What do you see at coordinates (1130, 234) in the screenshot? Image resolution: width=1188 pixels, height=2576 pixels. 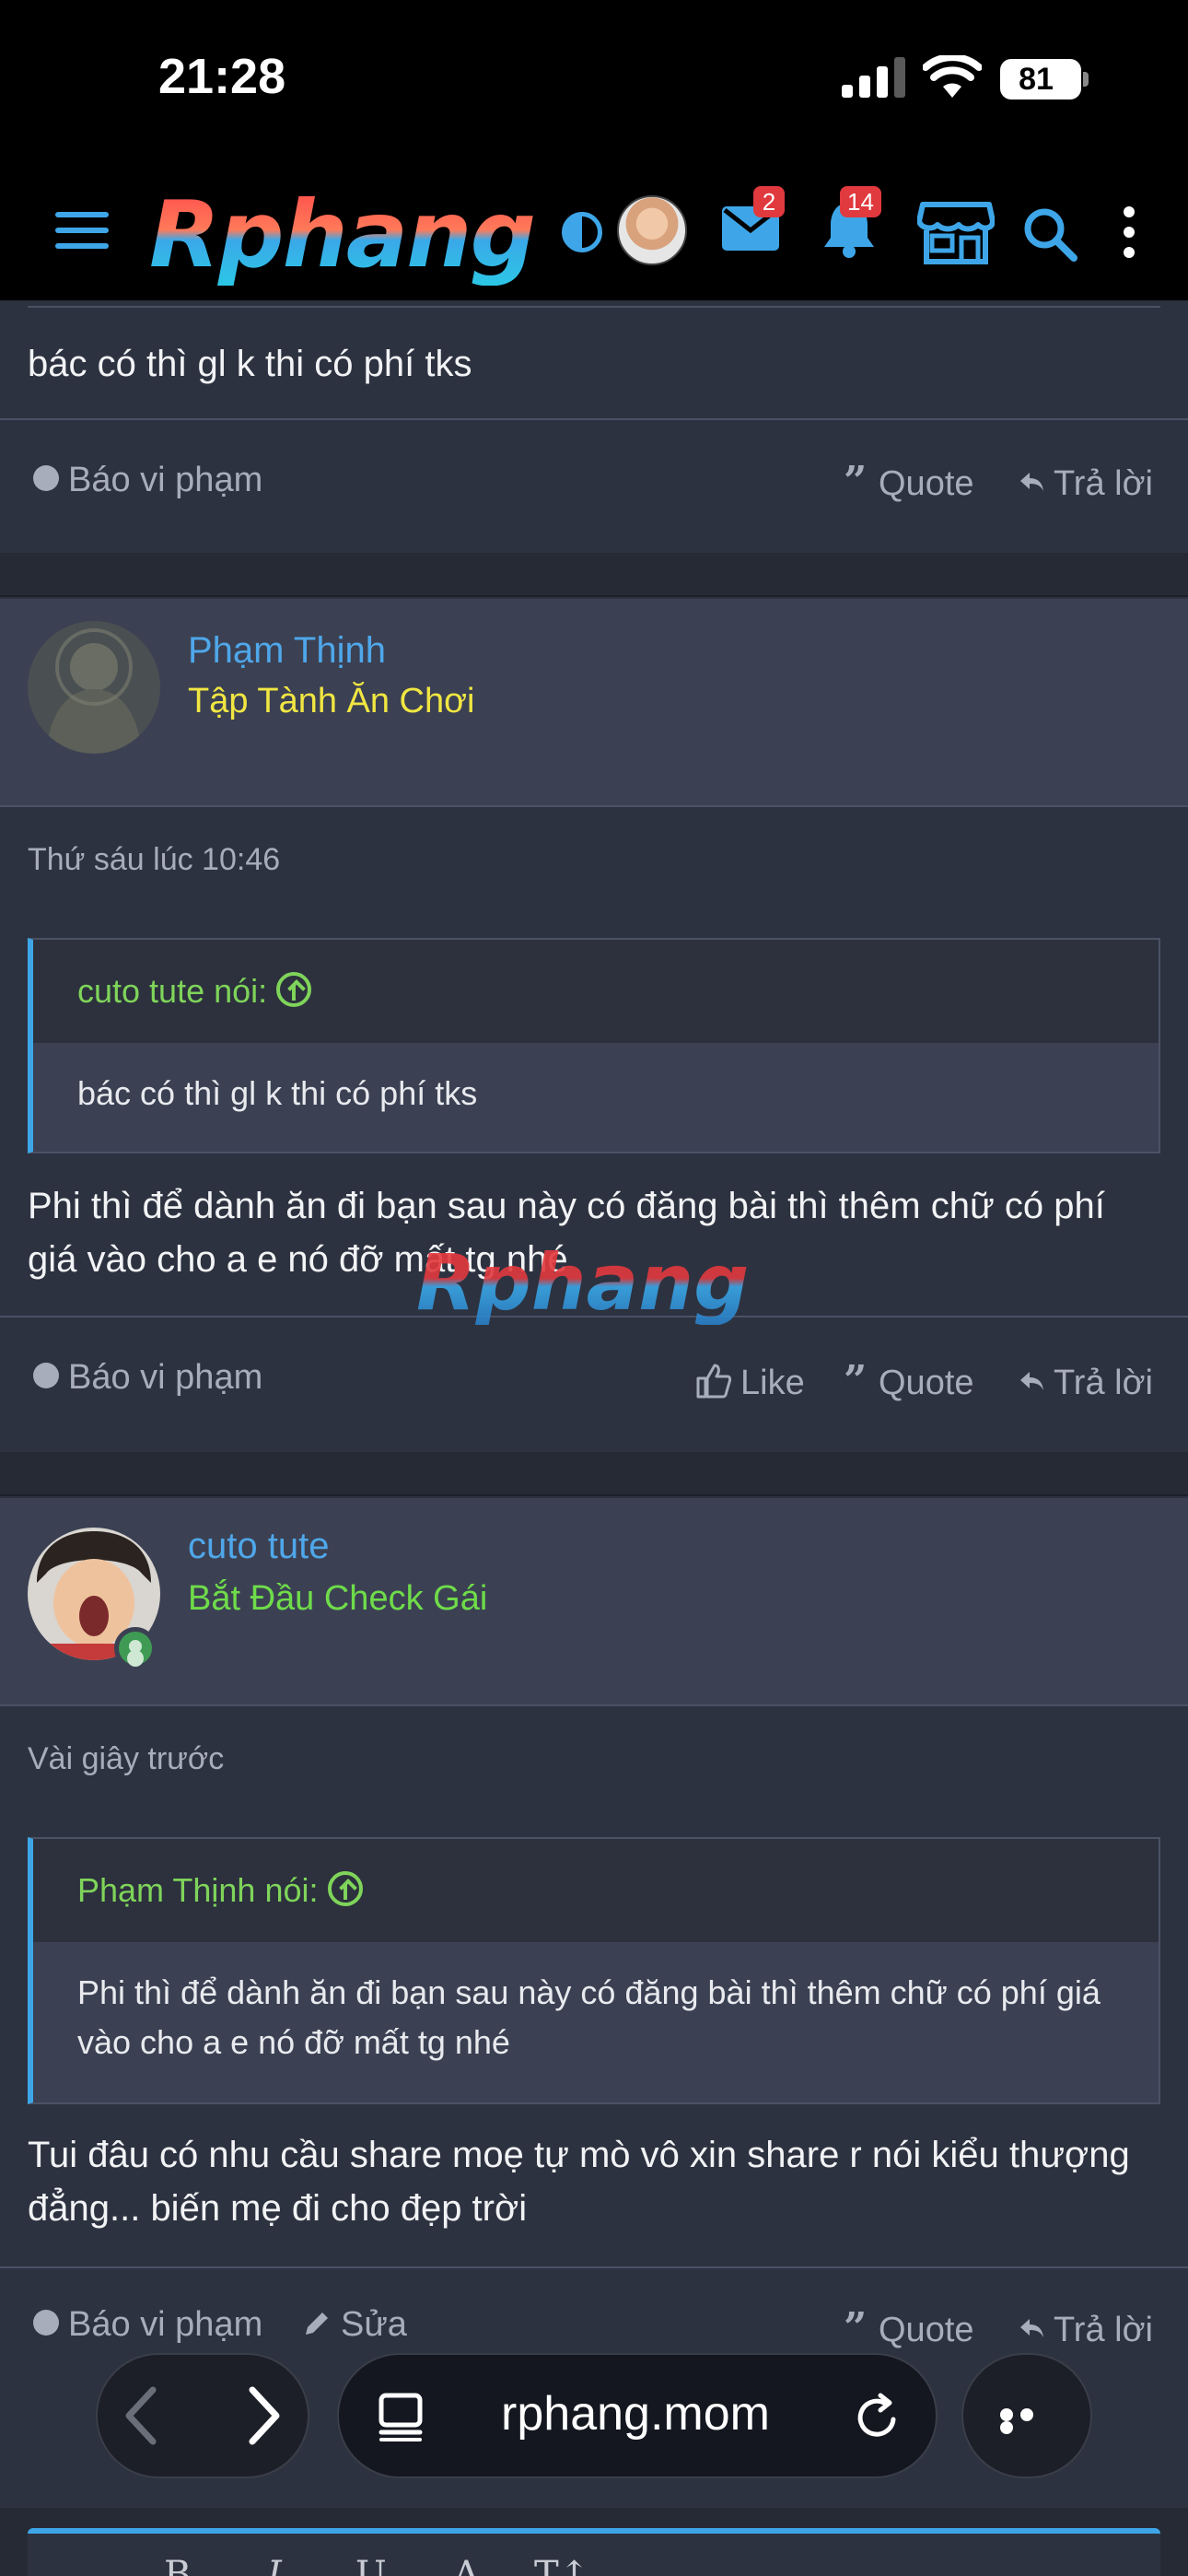 I see `more-vertical-icon` at bounding box center [1130, 234].